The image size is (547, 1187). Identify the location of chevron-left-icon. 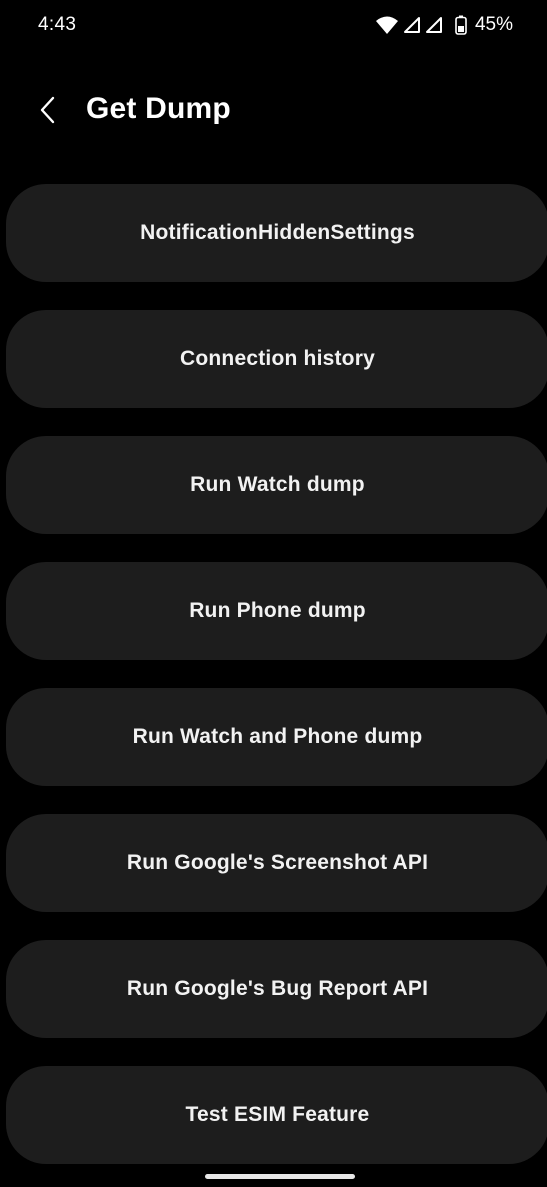
(48, 112).